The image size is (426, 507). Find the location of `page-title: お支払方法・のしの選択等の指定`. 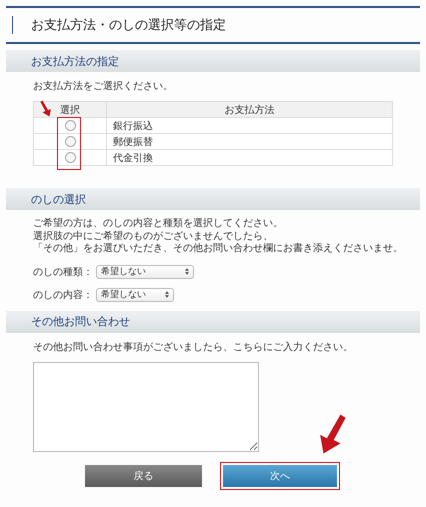

page-title: お支払方法・のしの選択等の指定 is located at coordinates (119, 25).